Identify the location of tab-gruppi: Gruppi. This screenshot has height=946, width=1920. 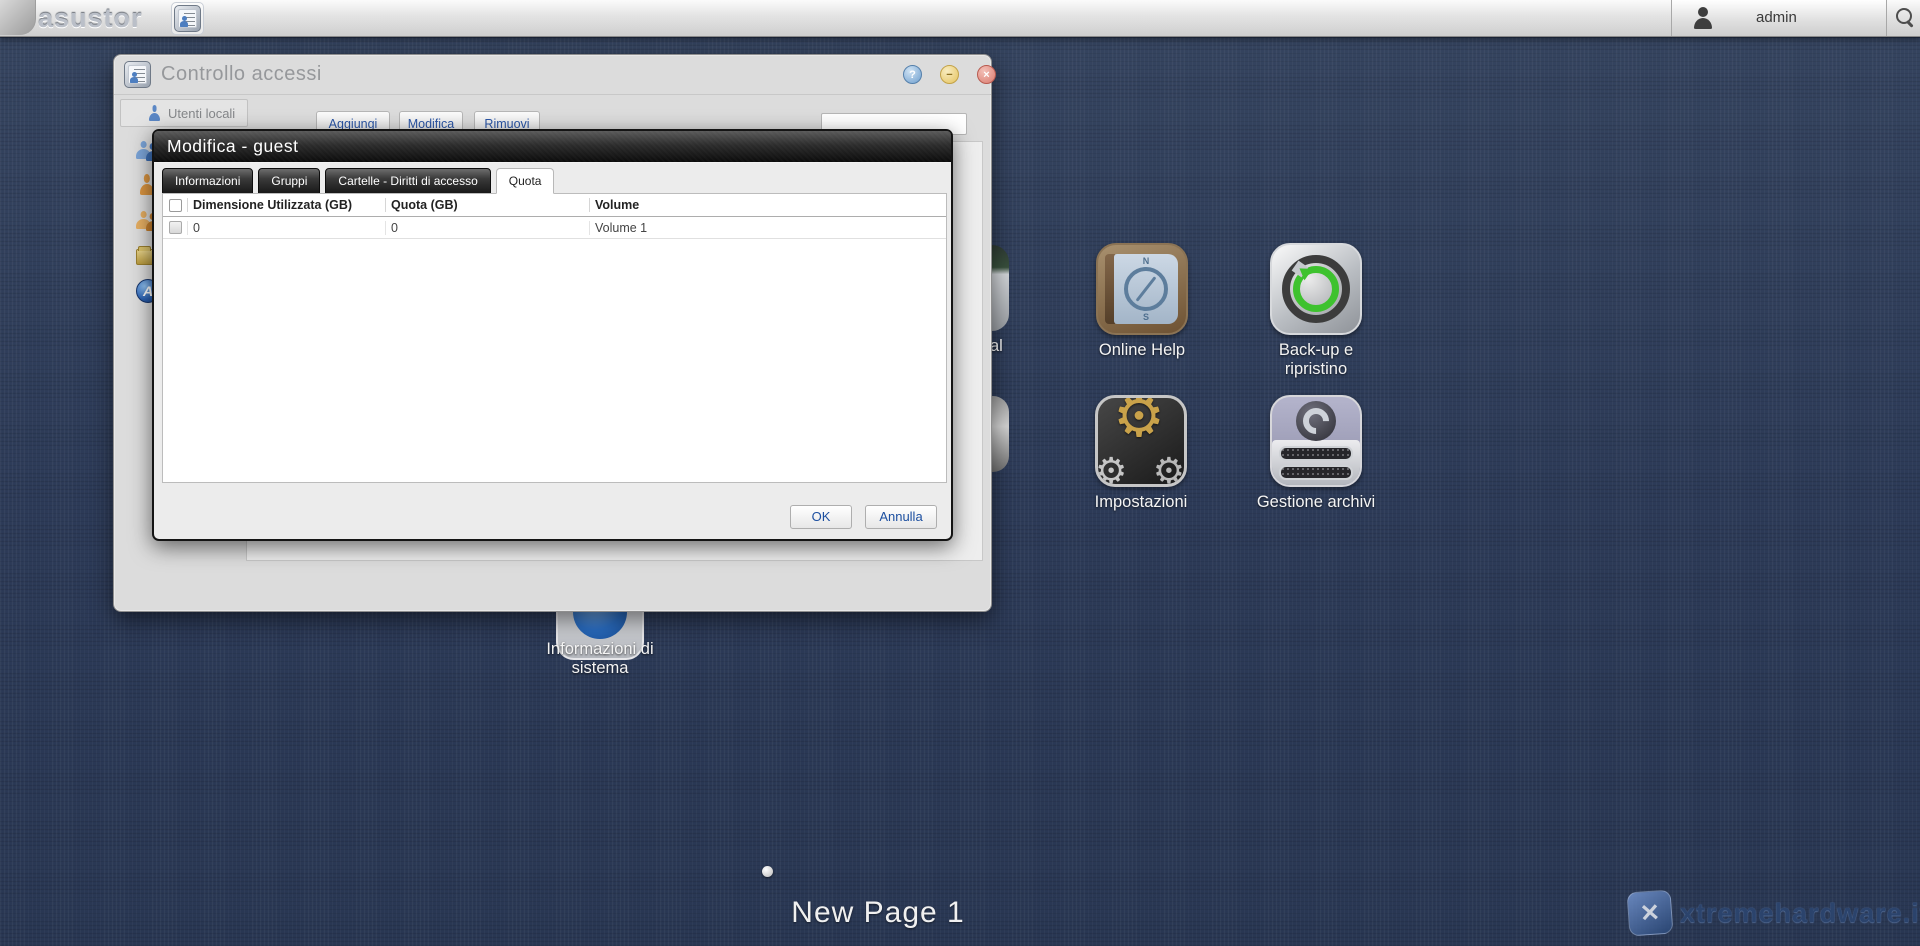
(289, 181).